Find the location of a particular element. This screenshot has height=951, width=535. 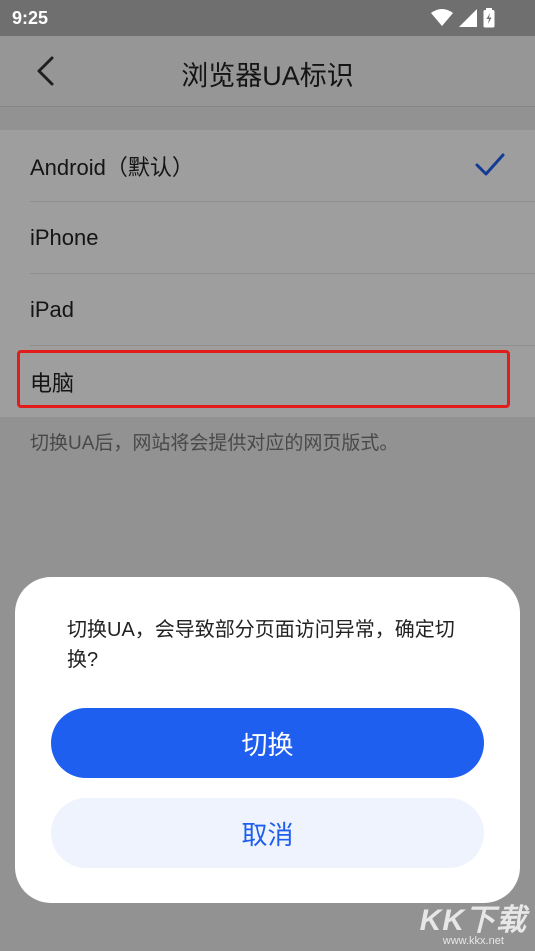

highlight-box is located at coordinates (263, 379).